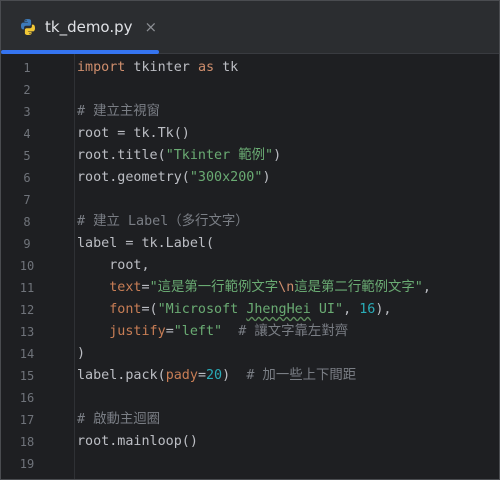 Image resolution: width=500 pixels, height=480 pixels. I want to click on code-line: 12 font=("Microsoft JhengHei UI", 16),, so click(250, 310).